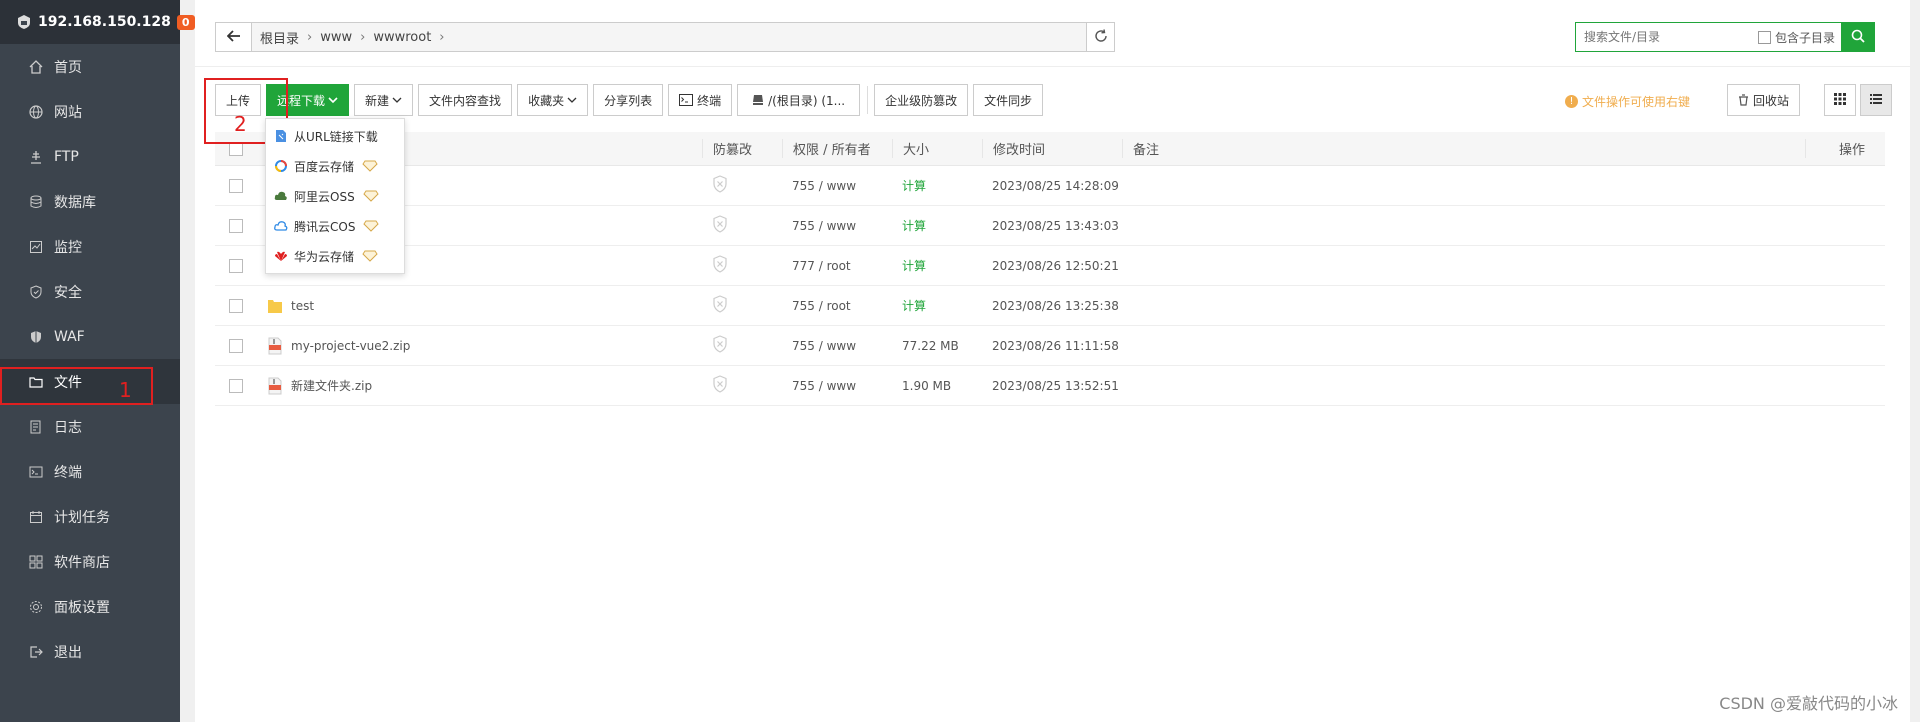 This screenshot has height=722, width=1920. I want to click on checkbox-box, so click(236, 305).